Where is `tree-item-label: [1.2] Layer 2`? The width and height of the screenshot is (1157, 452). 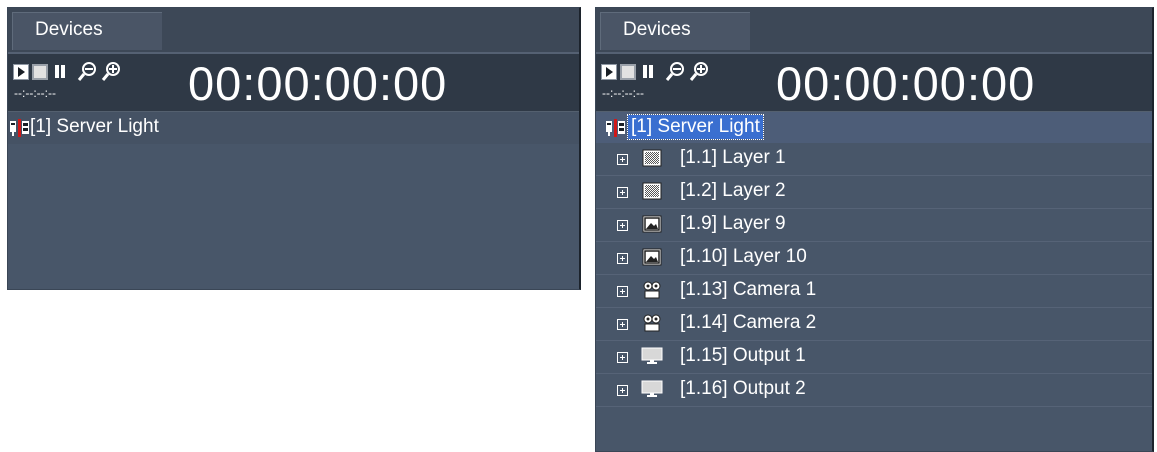 tree-item-label: [1.2] Layer 2 is located at coordinates (733, 190).